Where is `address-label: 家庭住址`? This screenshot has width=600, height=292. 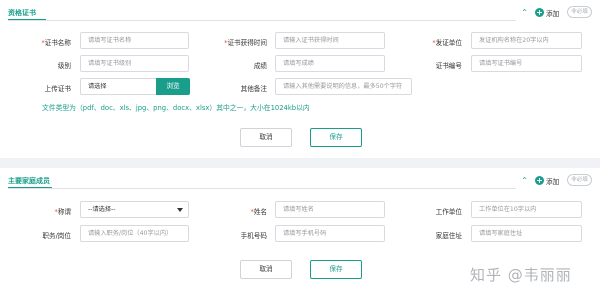
address-label: 家庭住址 is located at coordinates (448, 236).